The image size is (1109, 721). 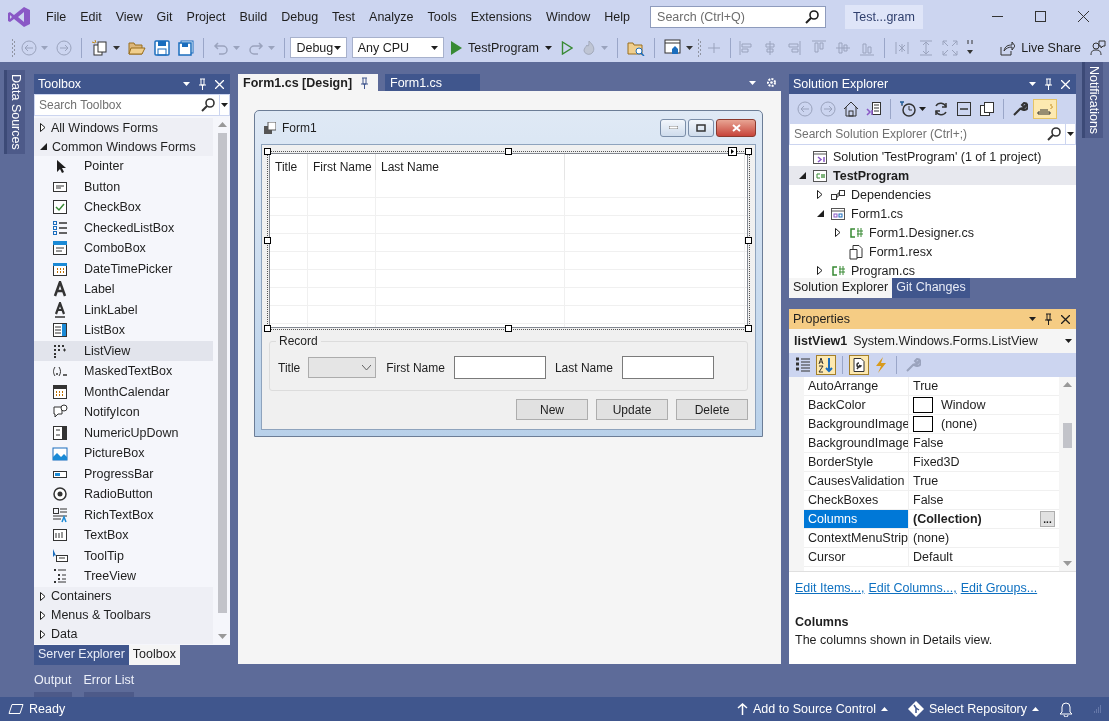 I want to click on tree-item: Dependencies, so click(x=932, y=194).